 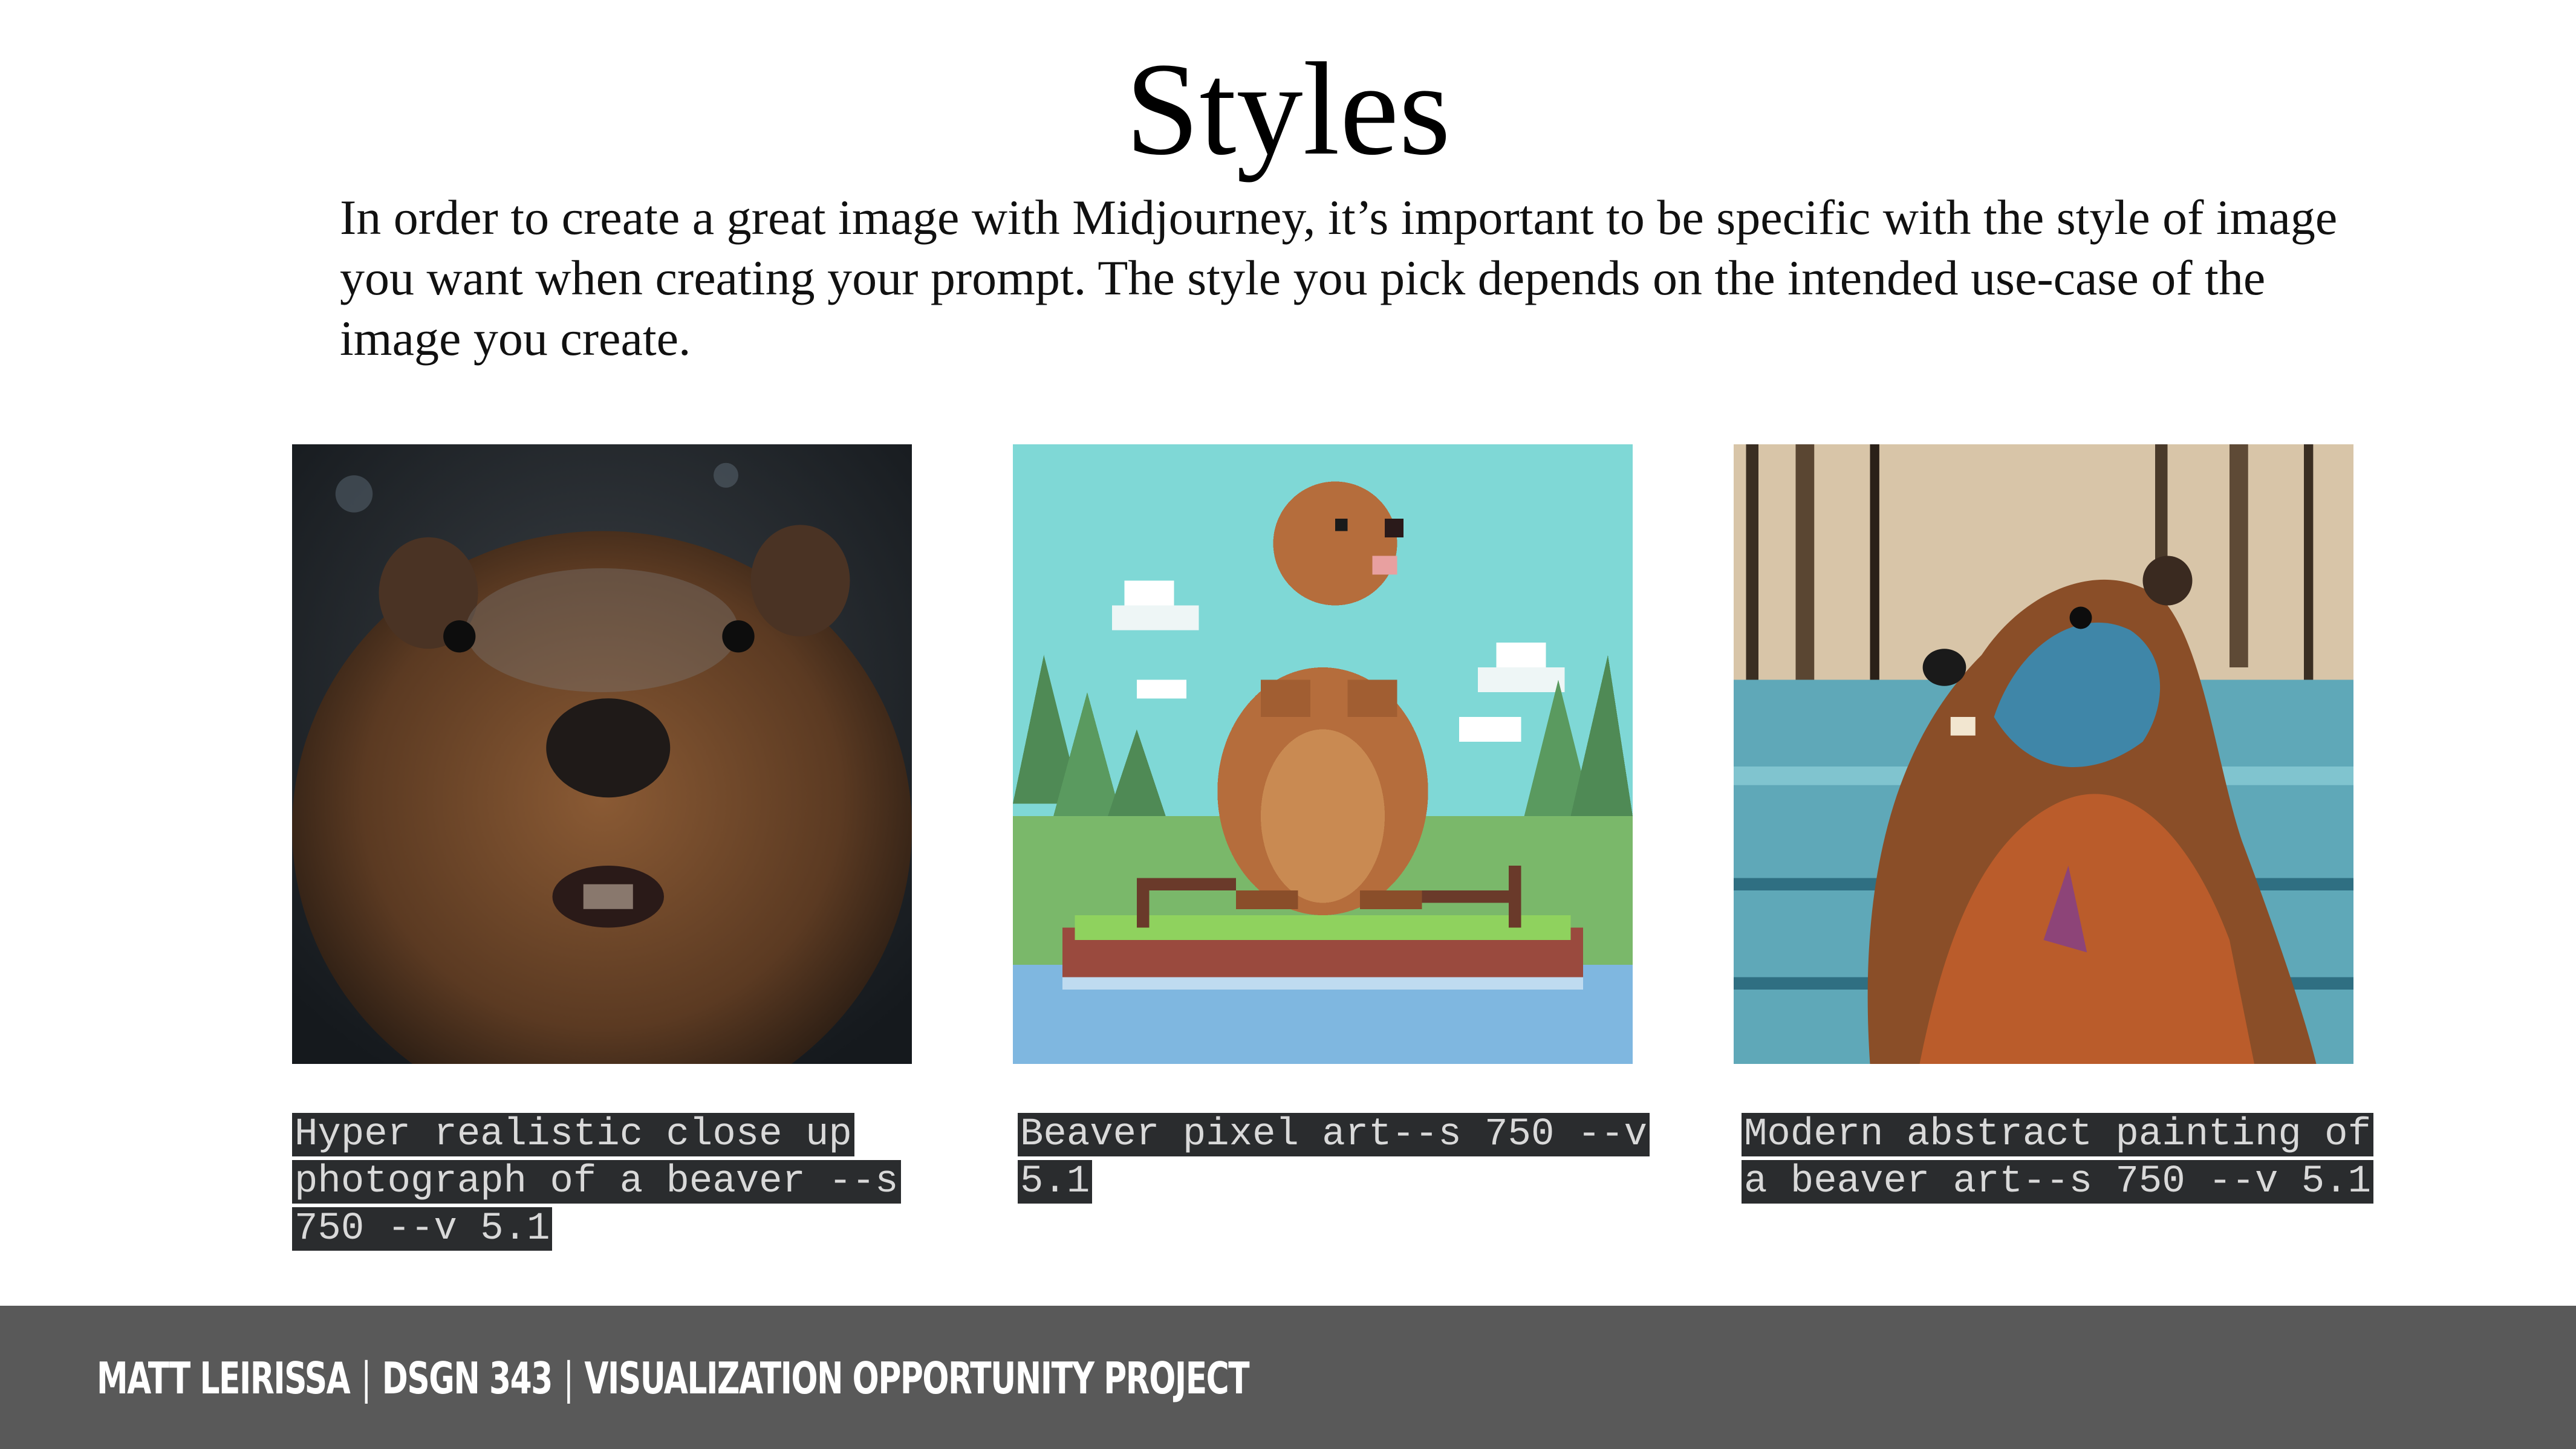 I want to click on footer-course: DSGN 343, so click(x=468, y=1378).